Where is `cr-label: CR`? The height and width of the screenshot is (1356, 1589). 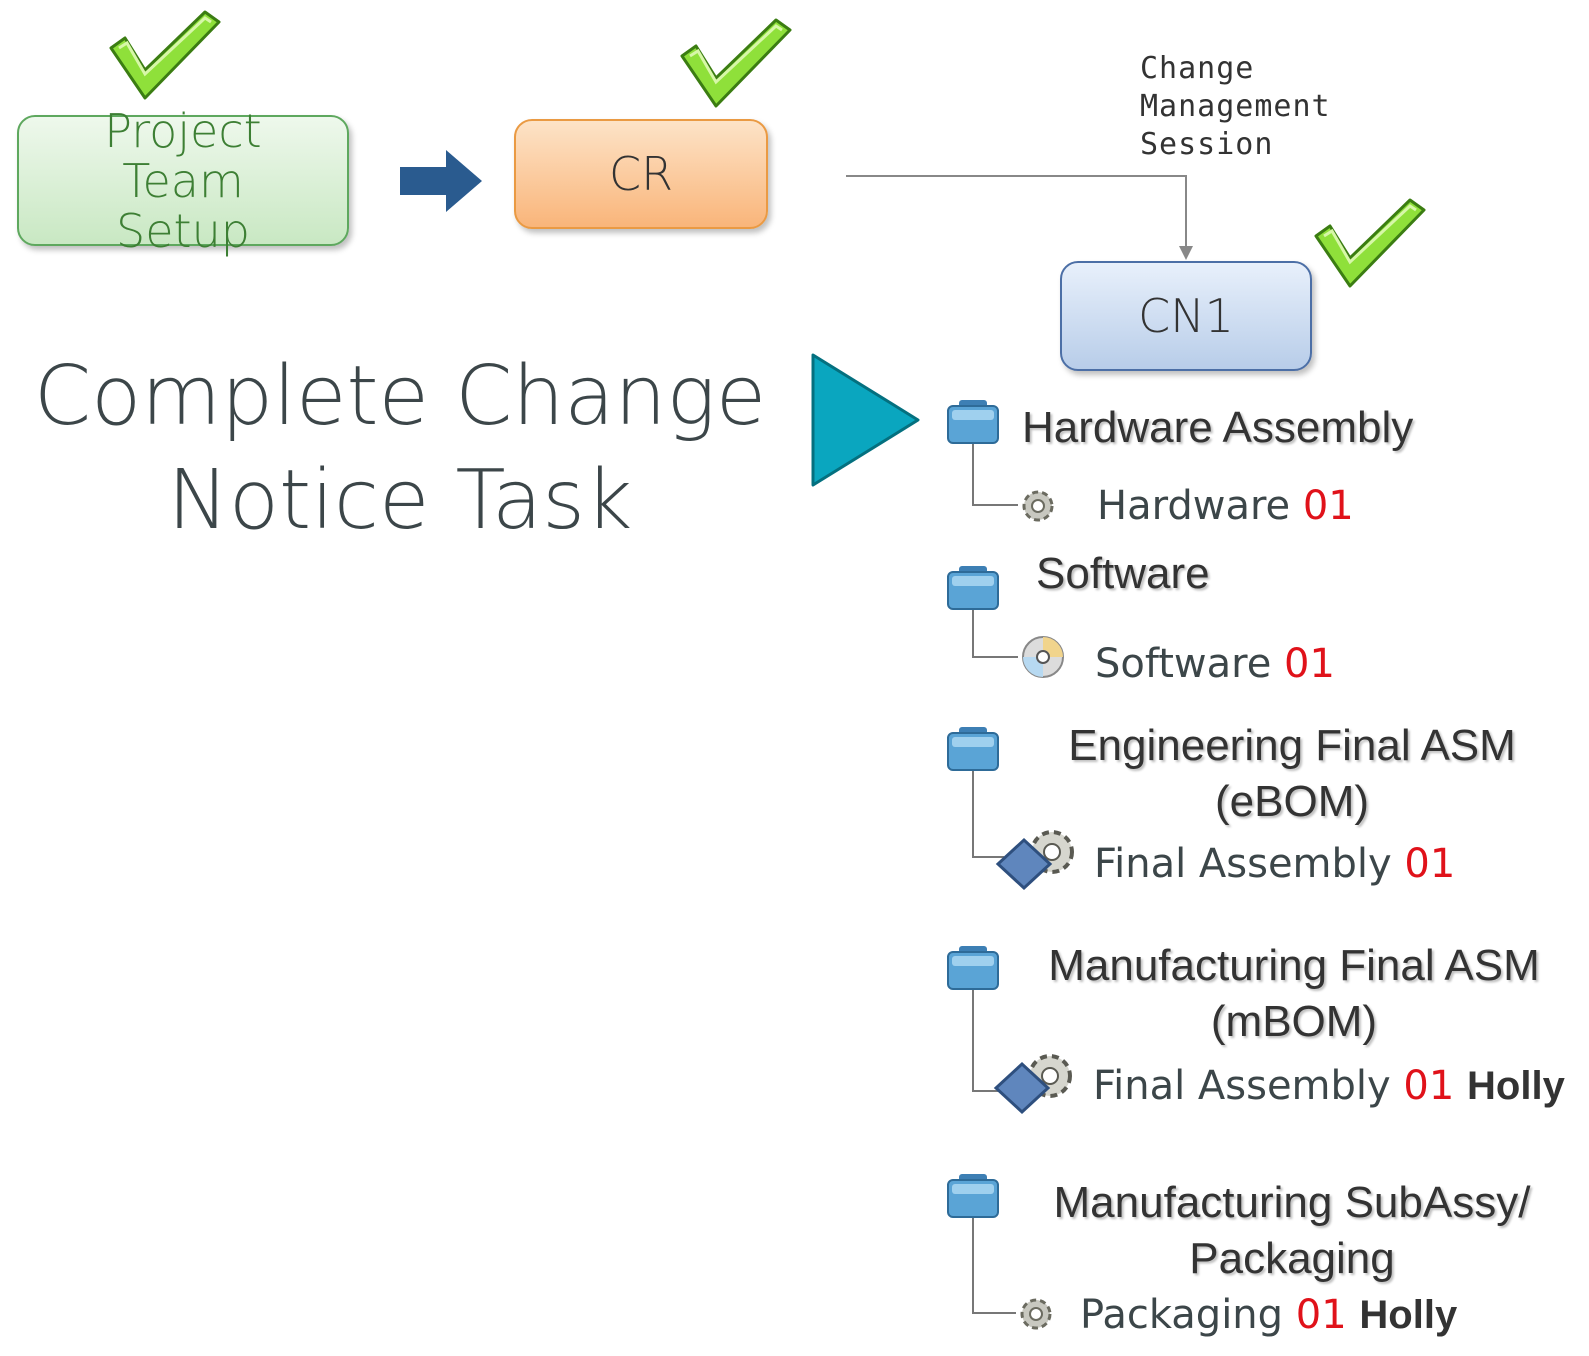
cr-label: CR is located at coordinates (641, 174).